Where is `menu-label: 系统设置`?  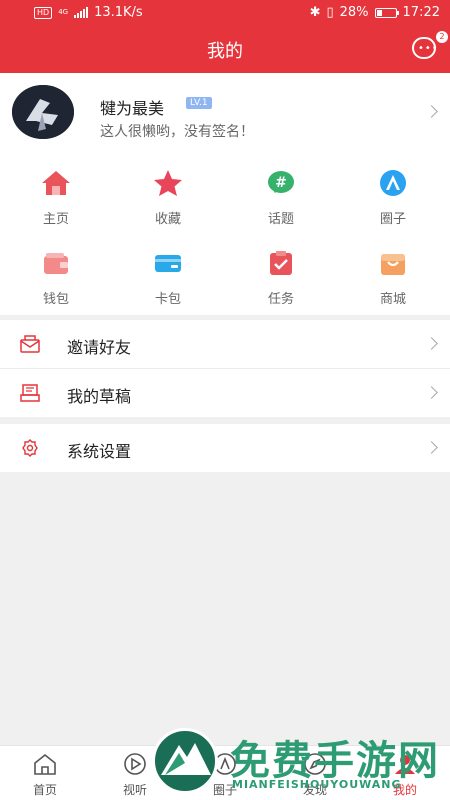
menu-label: 系统设置 is located at coordinates (99, 451).